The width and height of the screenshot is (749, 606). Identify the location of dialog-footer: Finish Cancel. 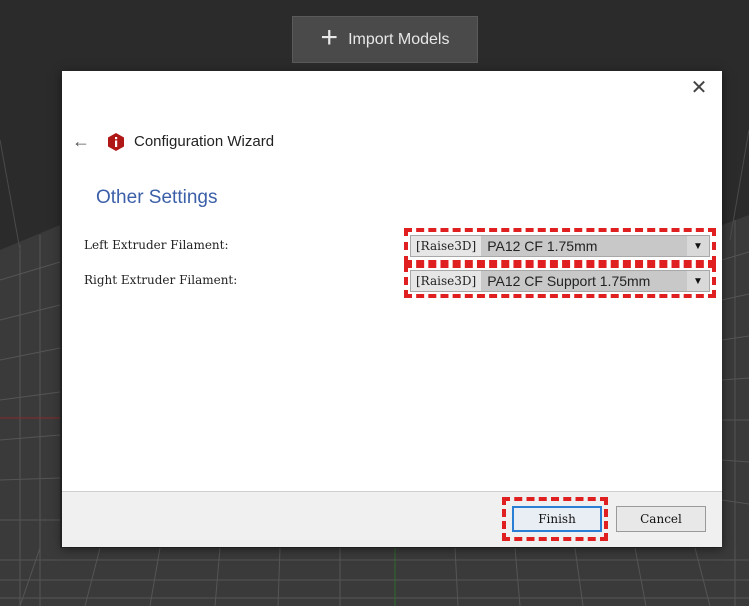
(392, 519).